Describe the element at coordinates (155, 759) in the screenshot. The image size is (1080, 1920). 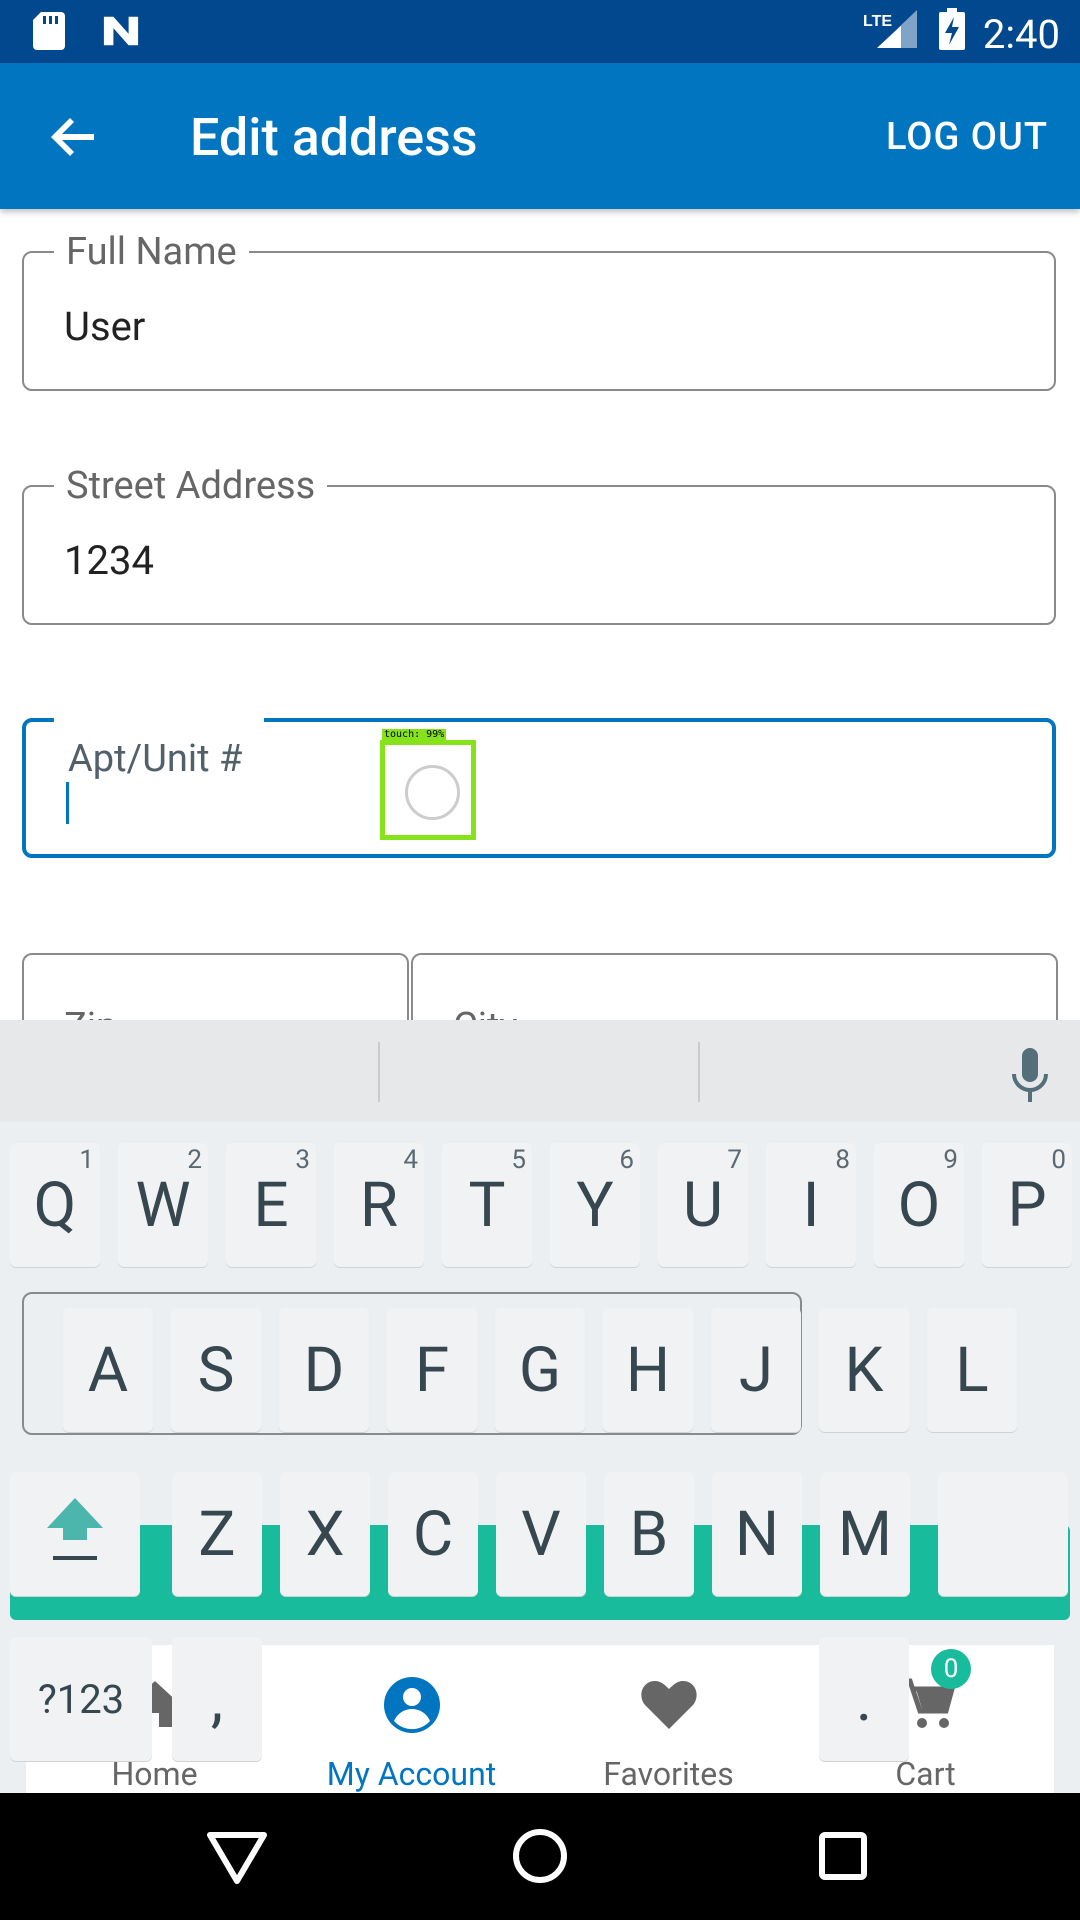
I see `apt-unit-label: Apt/Unit #` at that location.